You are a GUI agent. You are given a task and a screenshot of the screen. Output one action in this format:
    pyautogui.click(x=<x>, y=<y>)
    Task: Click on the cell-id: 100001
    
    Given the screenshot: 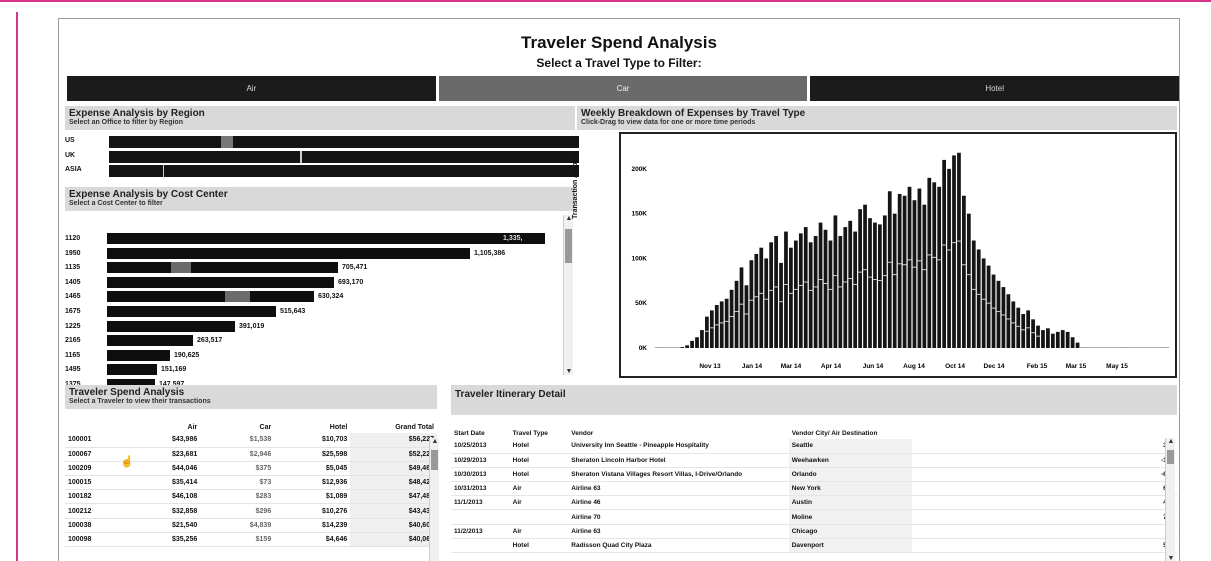 What is the action you would take?
    pyautogui.click(x=96, y=440)
    